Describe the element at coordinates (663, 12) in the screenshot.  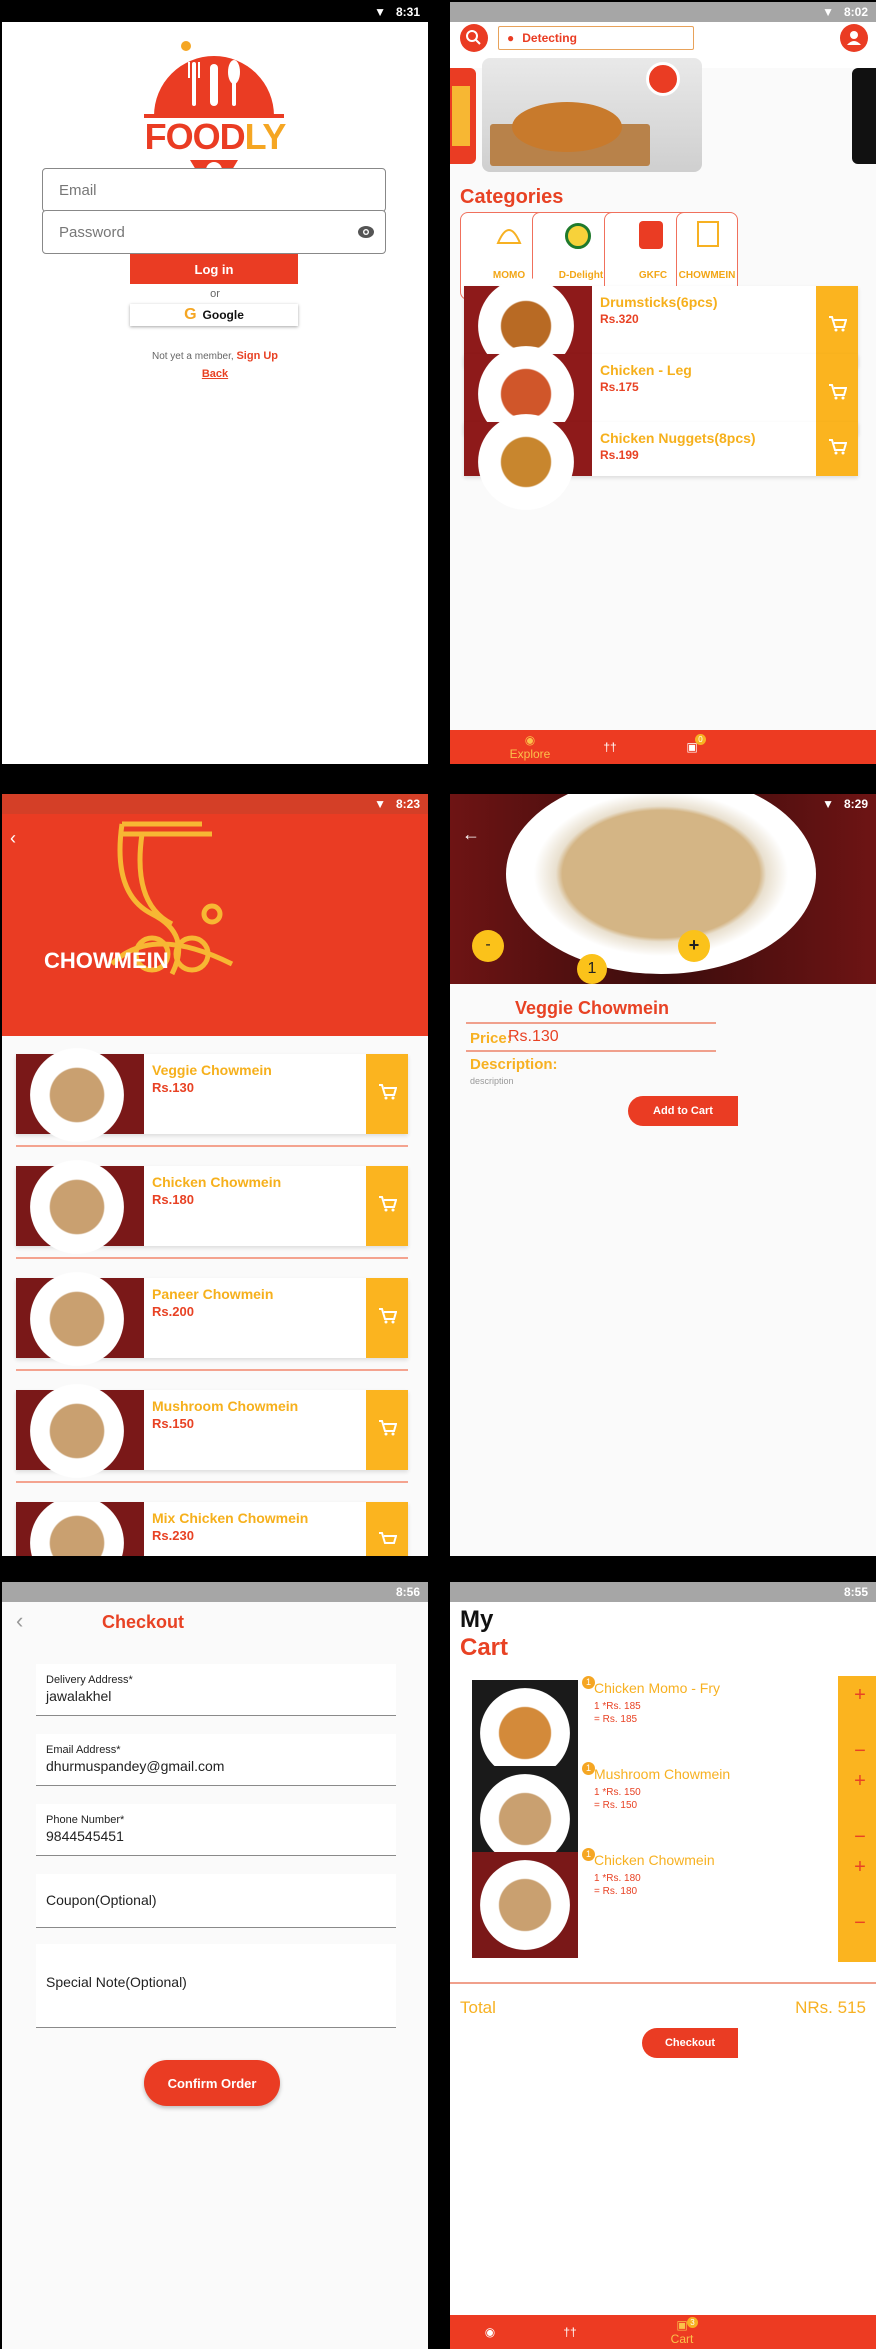
I see `status-bar: ▼ 8:02` at that location.